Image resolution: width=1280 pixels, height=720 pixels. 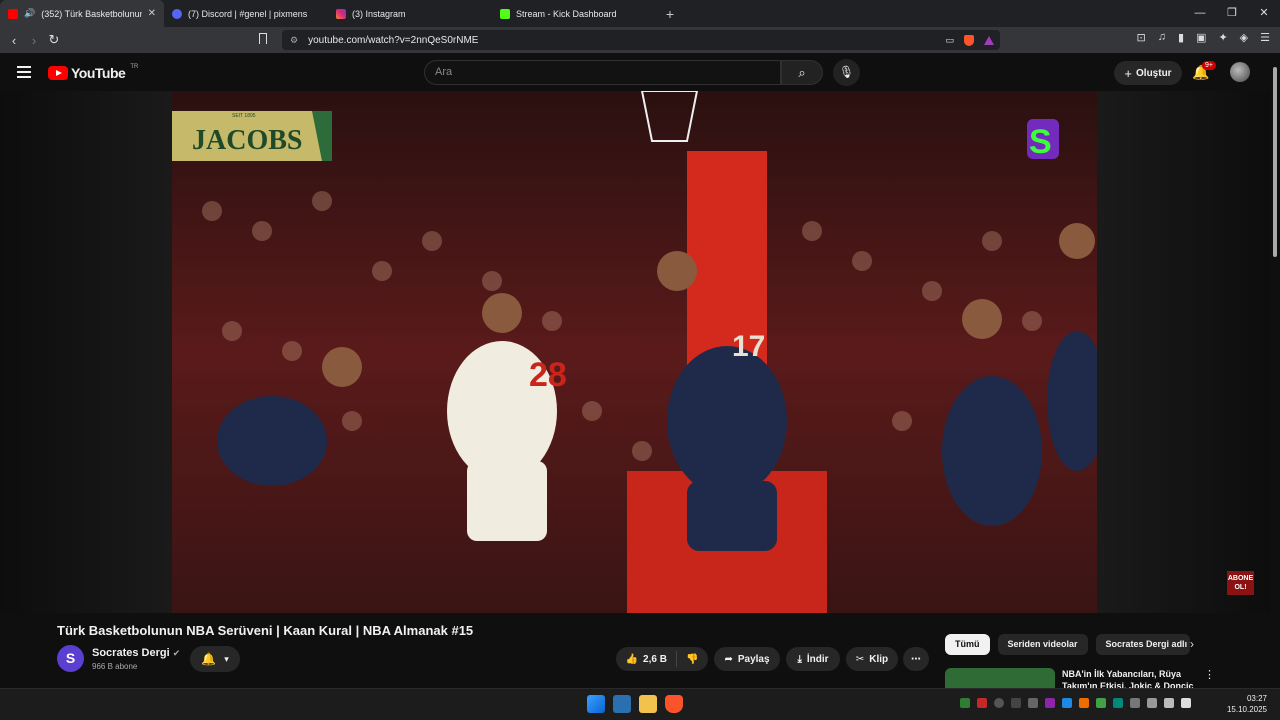 I want to click on search-input: Ara, so click(x=602, y=72).